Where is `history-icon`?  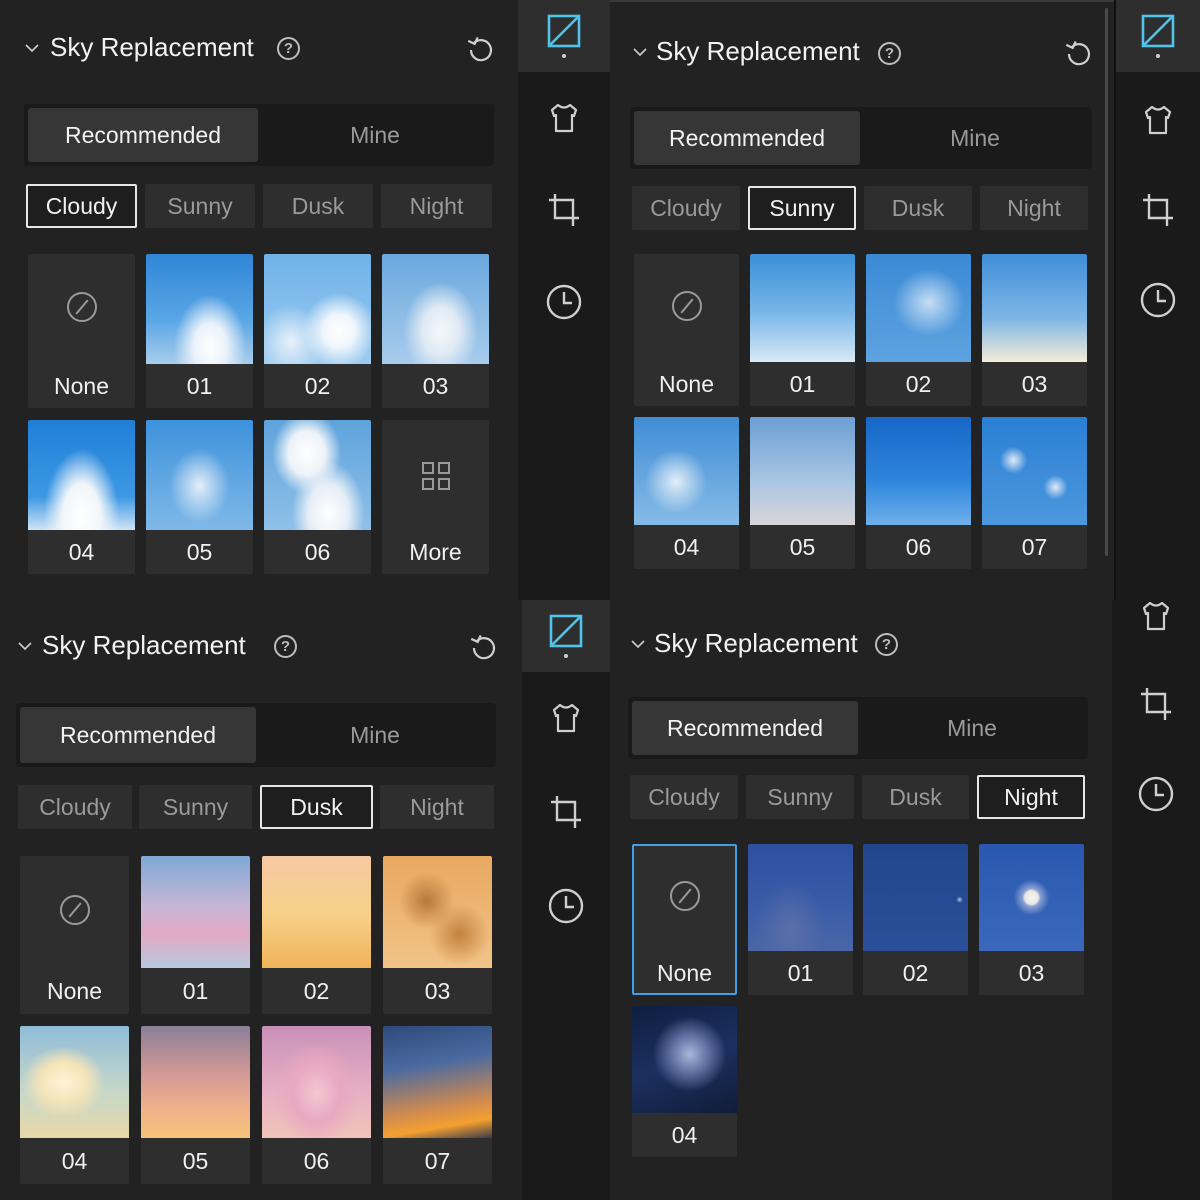 history-icon is located at coordinates (566, 906).